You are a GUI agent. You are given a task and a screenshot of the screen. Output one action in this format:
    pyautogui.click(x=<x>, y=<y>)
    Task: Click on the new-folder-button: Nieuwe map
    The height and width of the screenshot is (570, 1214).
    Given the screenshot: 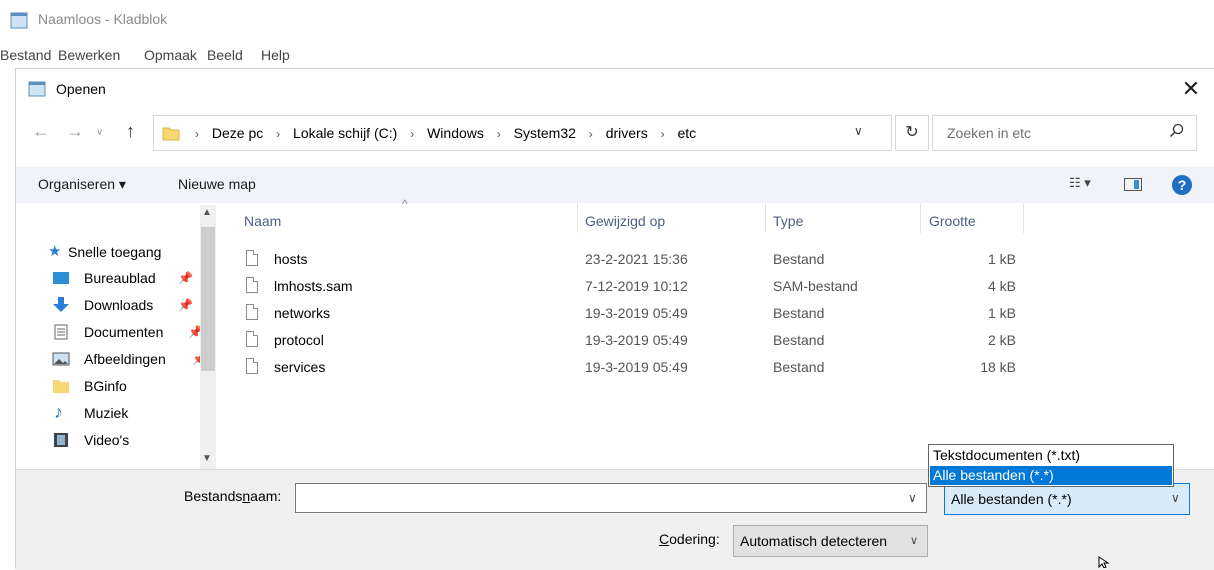 What is the action you would take?
    pyautogui.click(x=217, y=184)
    